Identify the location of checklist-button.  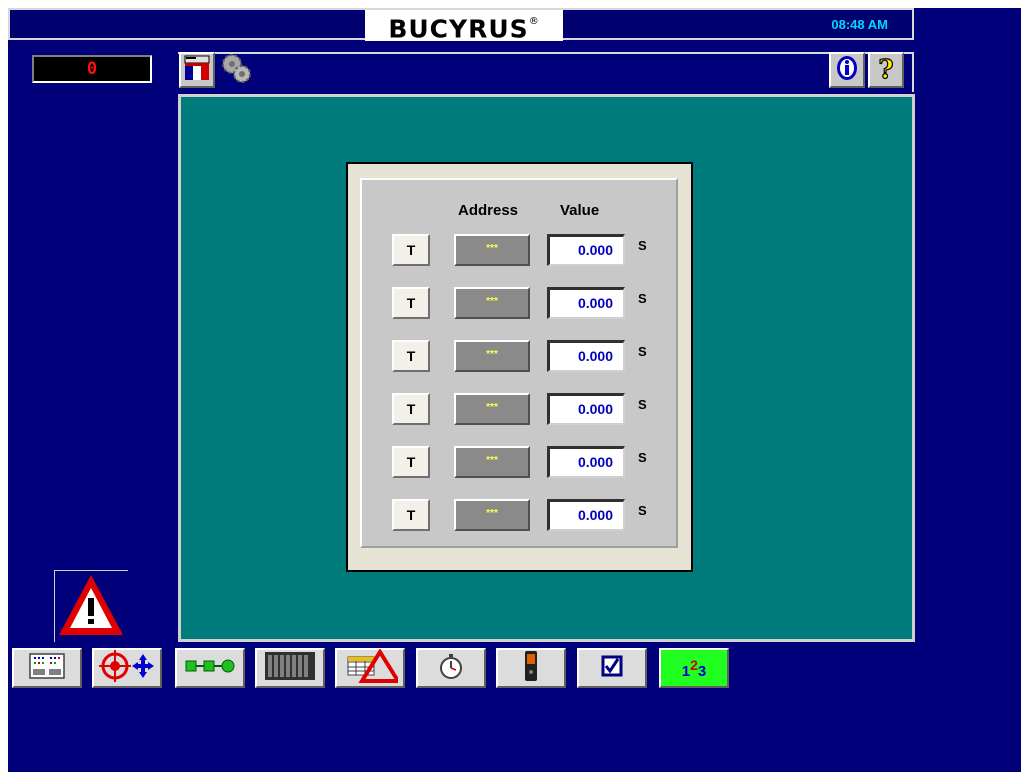
(612, 668).